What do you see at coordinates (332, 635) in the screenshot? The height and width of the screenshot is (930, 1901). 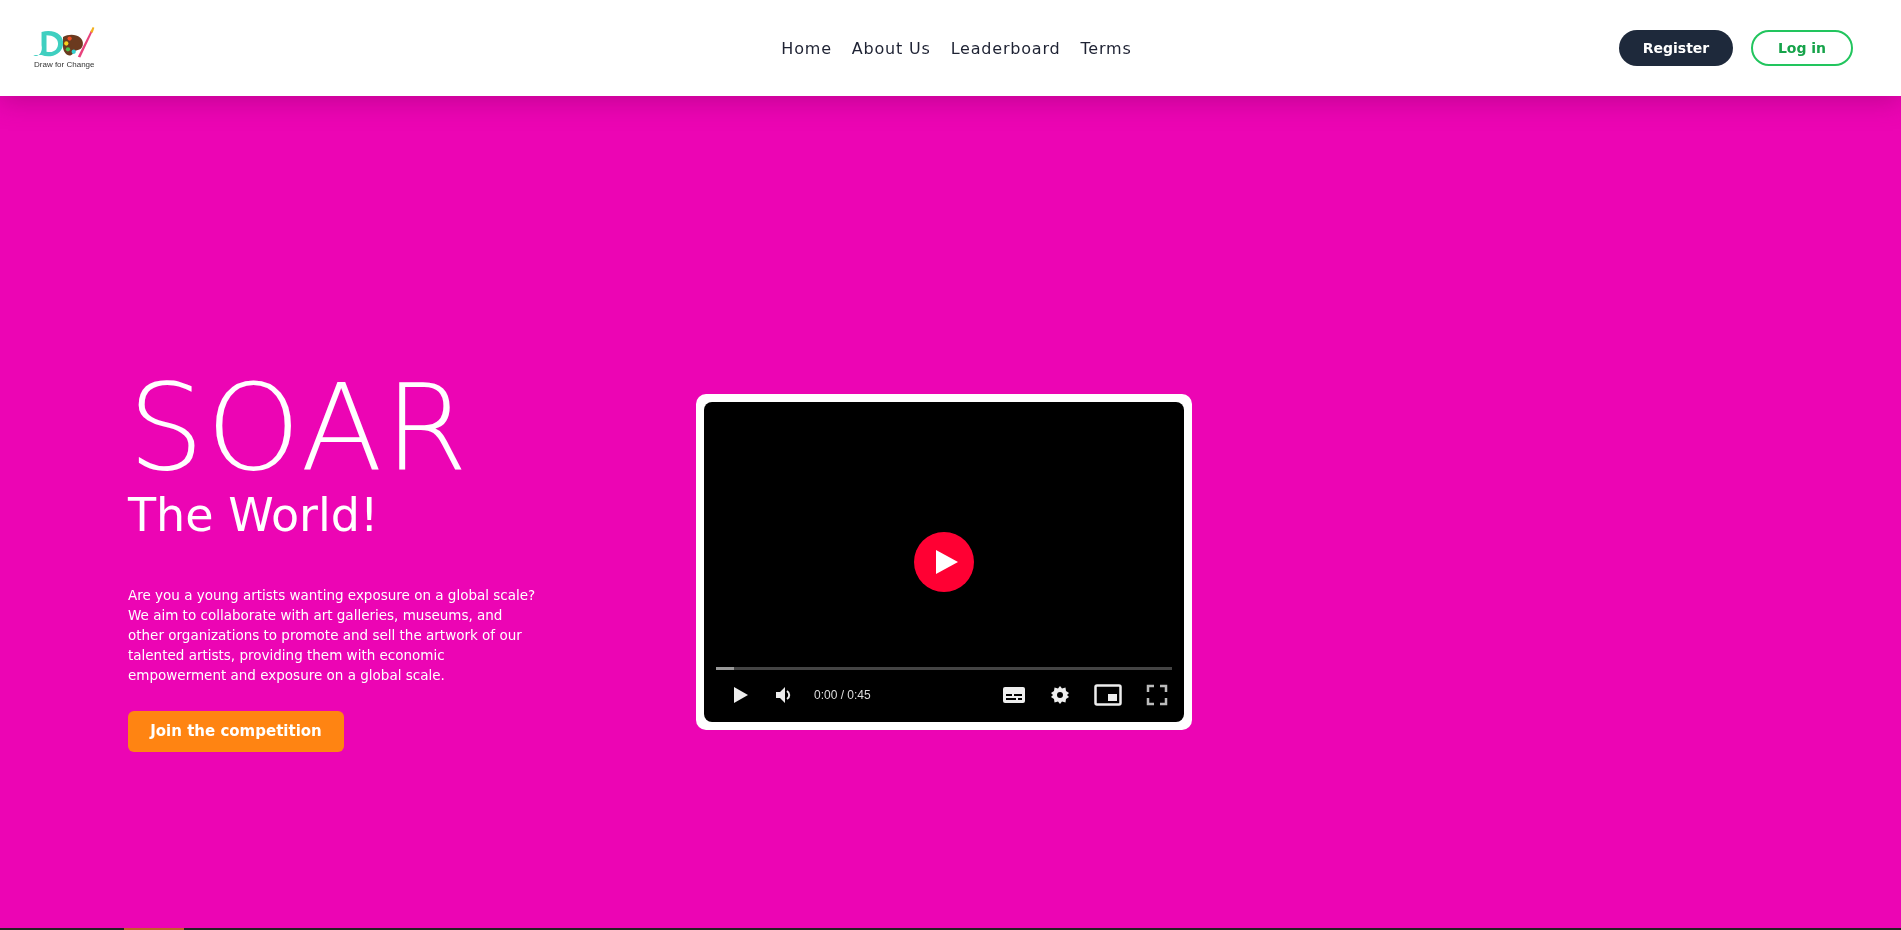 I see `hero-description: Are you a young artists wanting exposure on a global scale? We aim to collaborate with art galleries, museums, and other organizations to promote and sell the artwork of our talented artists, providing them with economic empowerment and exposure on a global scale.` at bounding box center [332, 635].